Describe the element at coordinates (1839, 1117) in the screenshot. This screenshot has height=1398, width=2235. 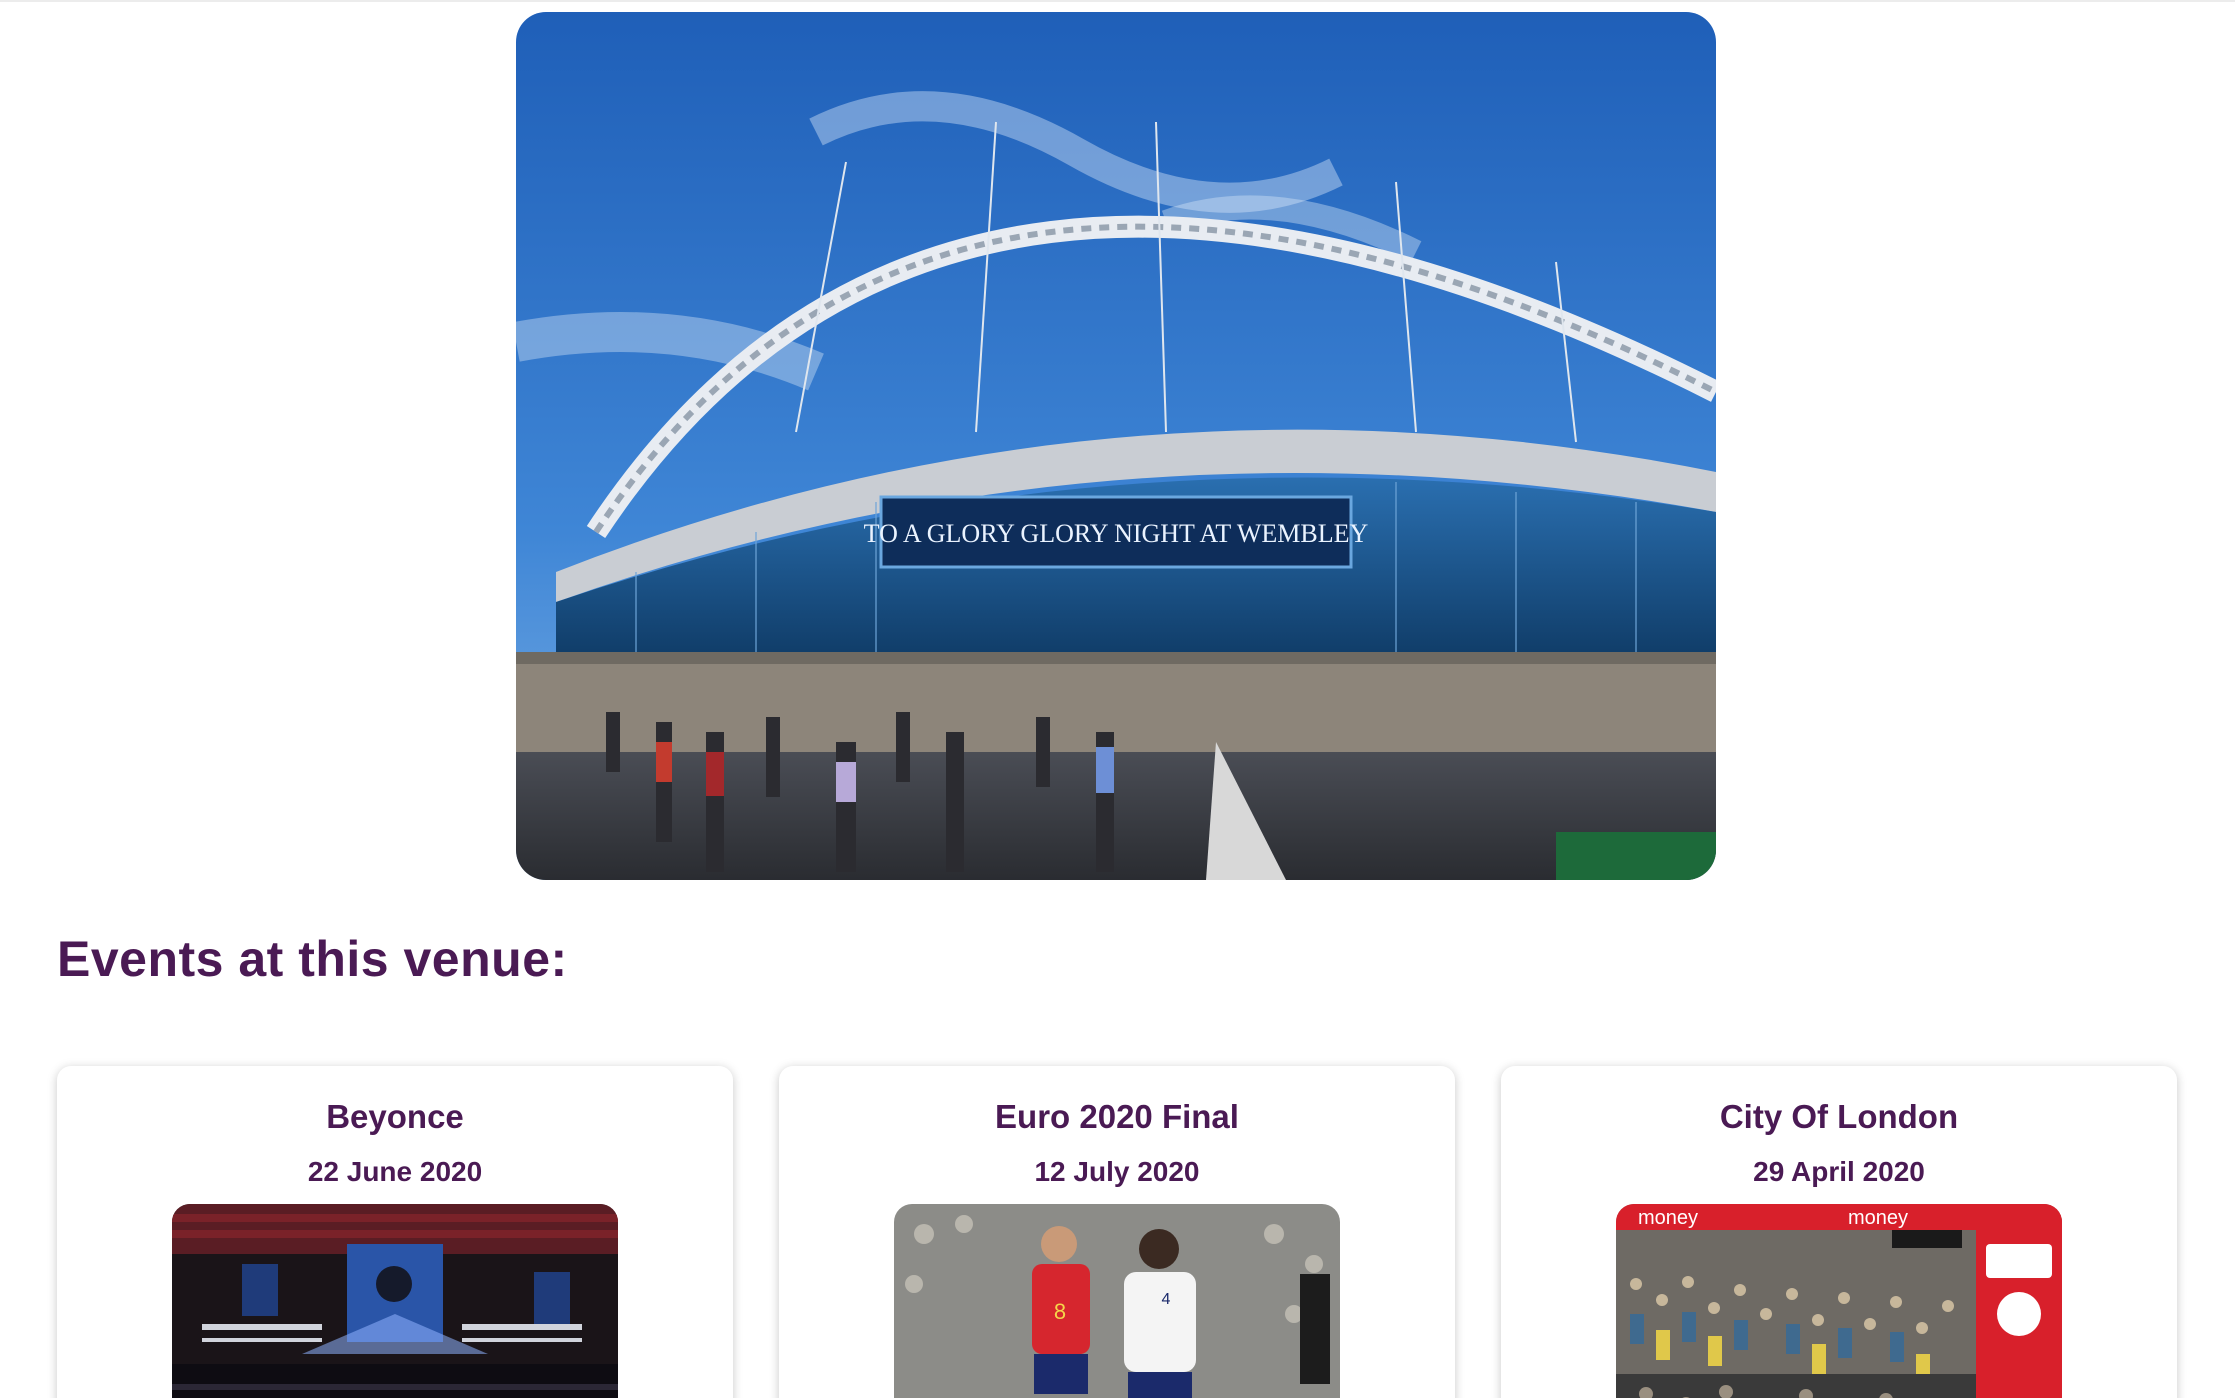
I see `event-name: City Of London` at that location.